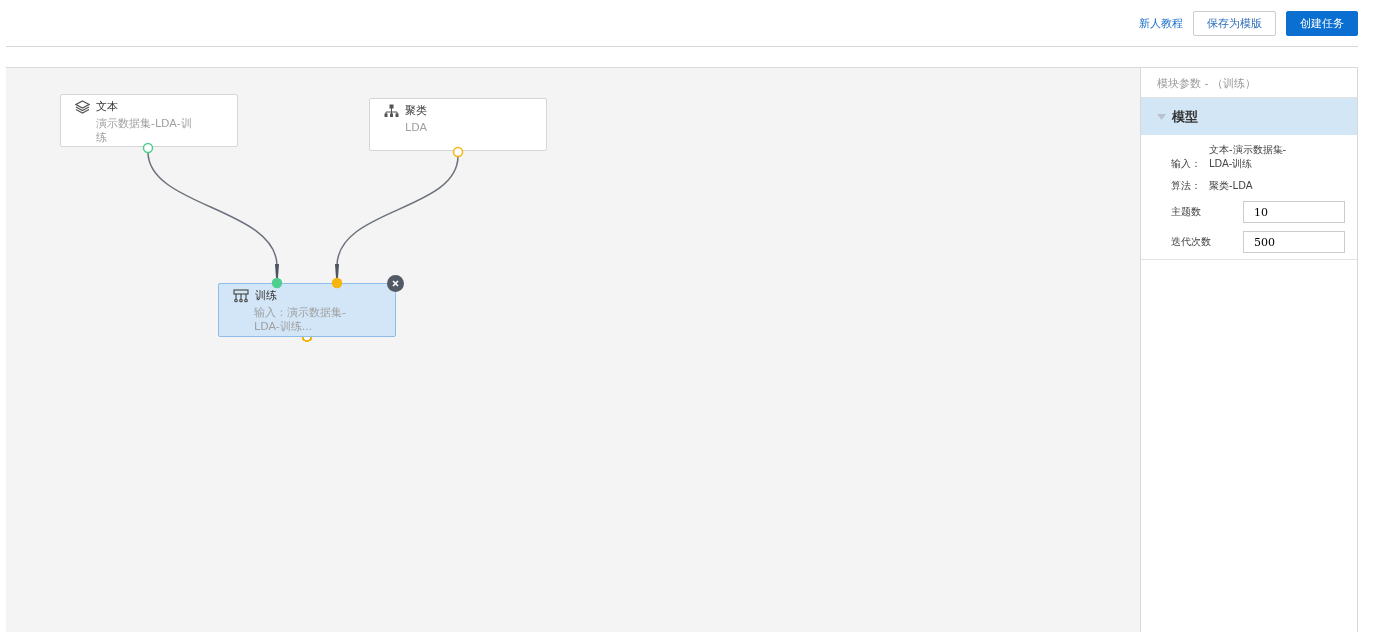  Describe the element at coordinates (458, 124) in the screenshot. I see `module-node: 聚类 LDA` at that location.